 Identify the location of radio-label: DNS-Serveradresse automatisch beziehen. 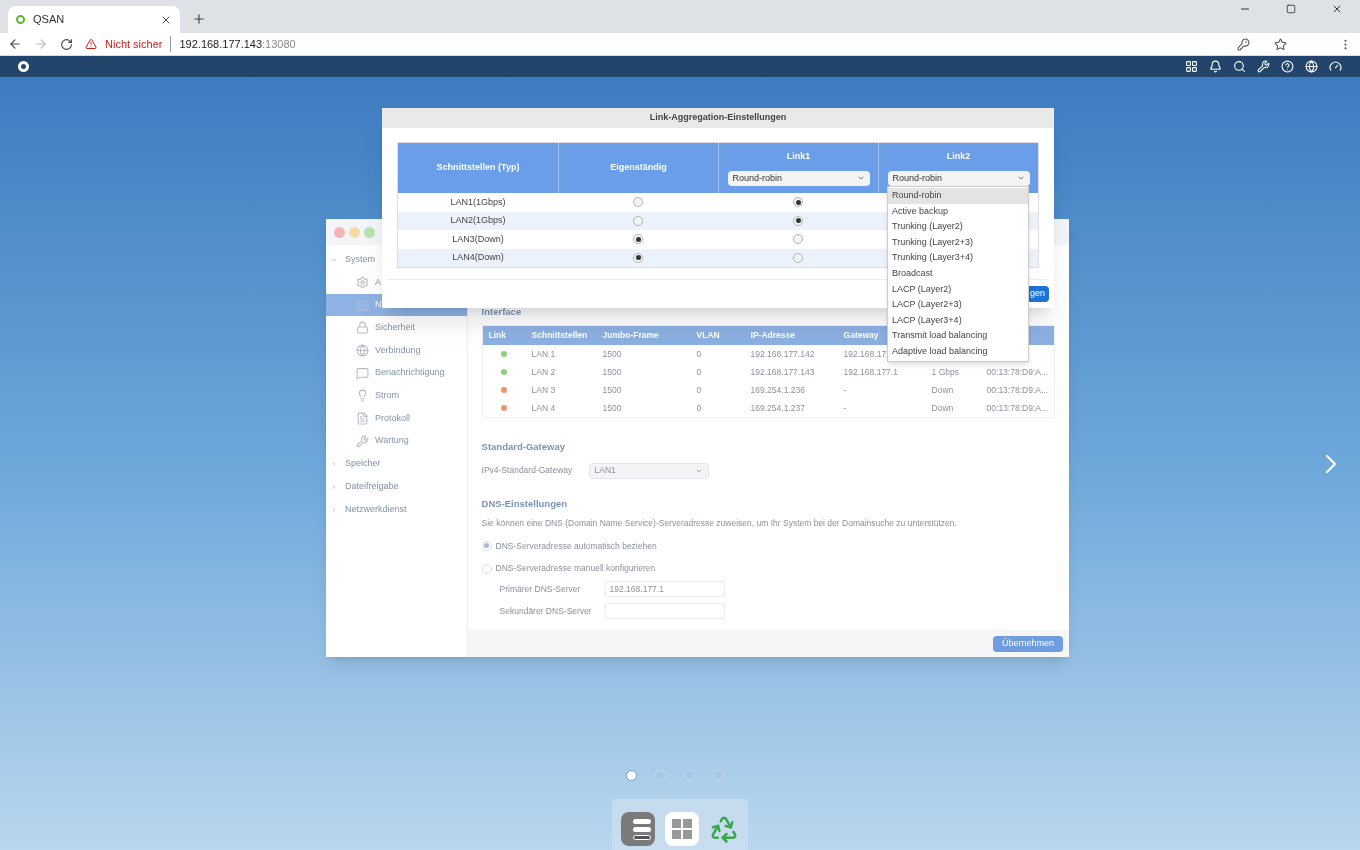
(576, 546).